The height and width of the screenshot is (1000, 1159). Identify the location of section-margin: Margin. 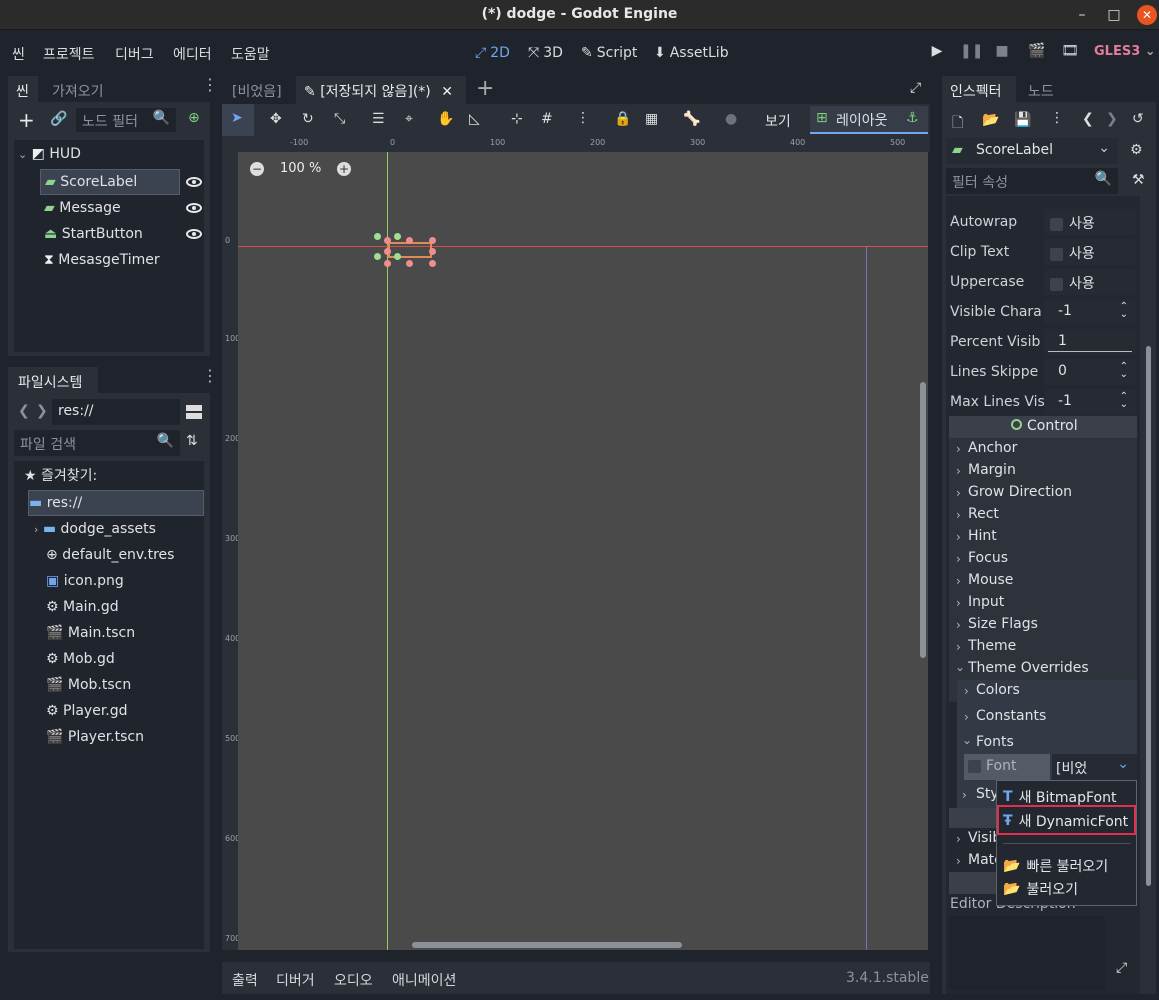
(992, 470).